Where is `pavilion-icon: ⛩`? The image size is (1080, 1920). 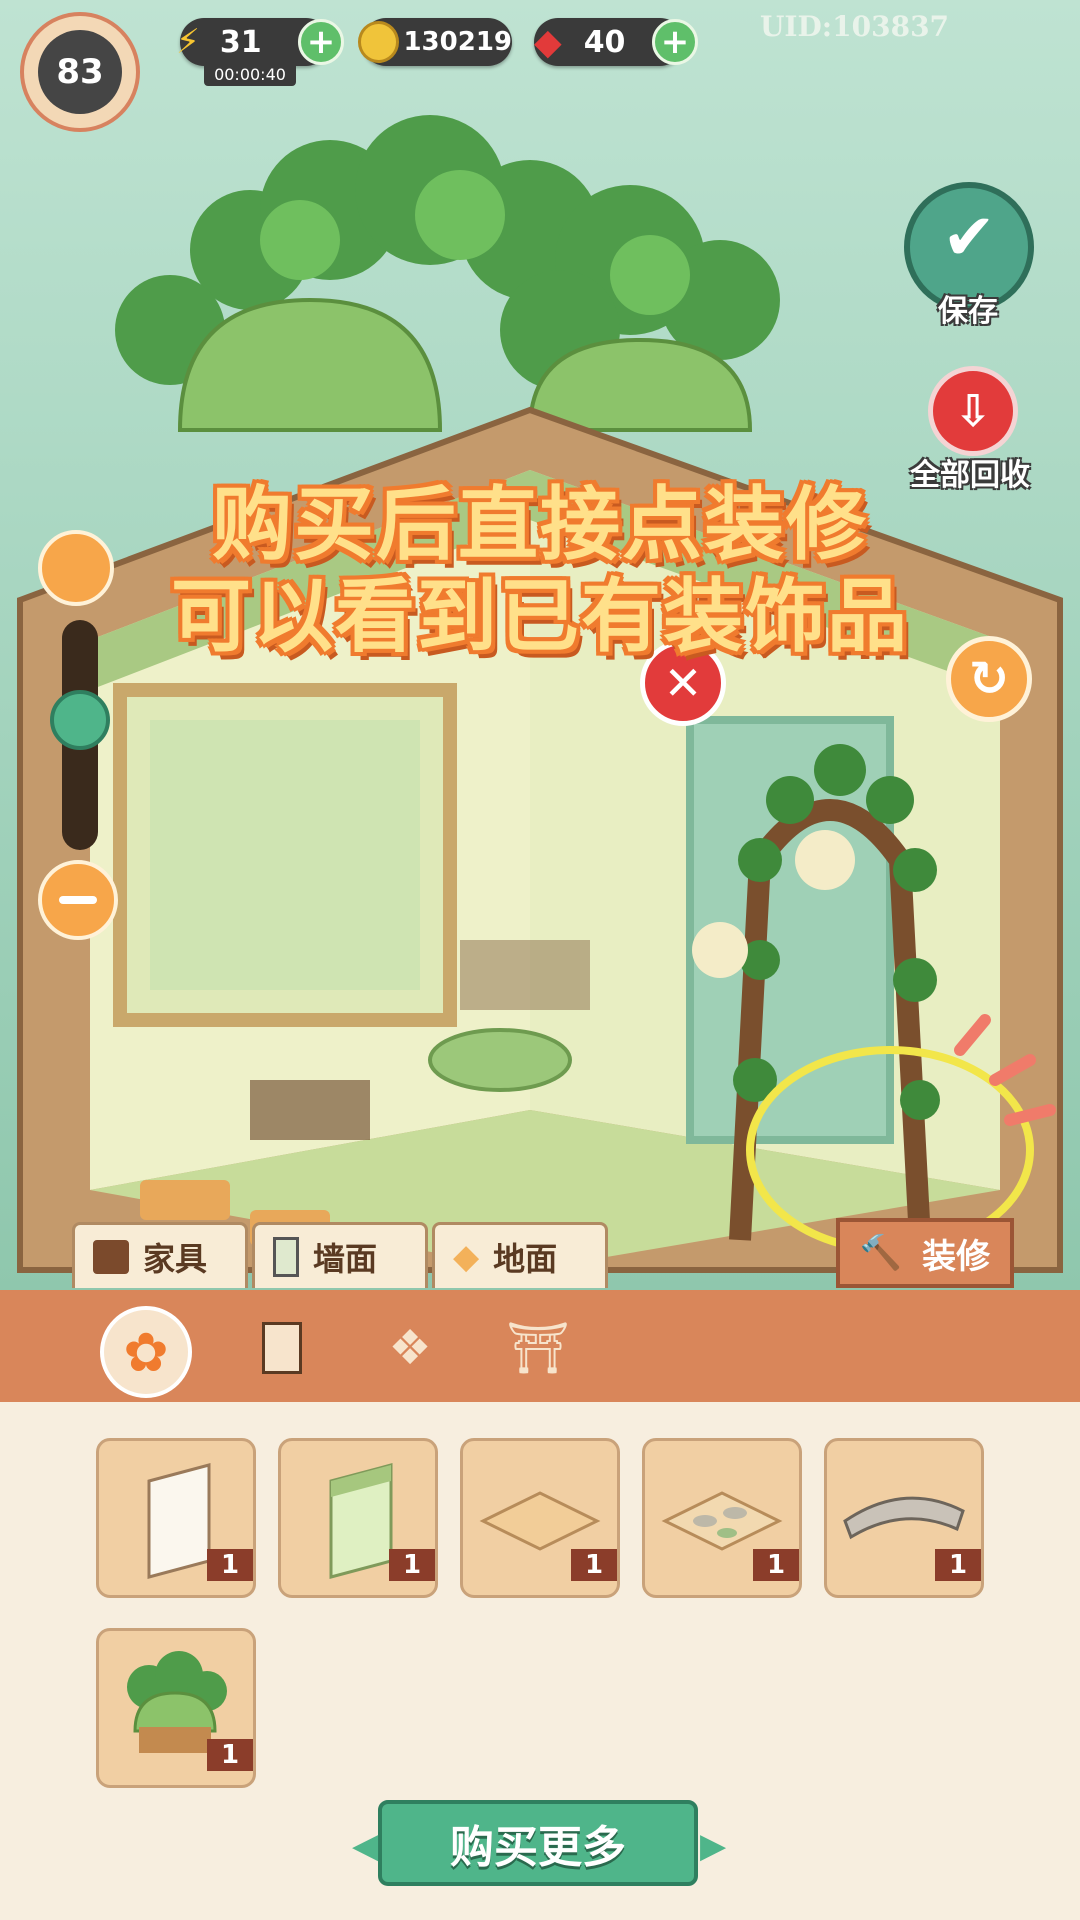
pavilion-icon: ⛩ is located at coordinates (538, 1347).